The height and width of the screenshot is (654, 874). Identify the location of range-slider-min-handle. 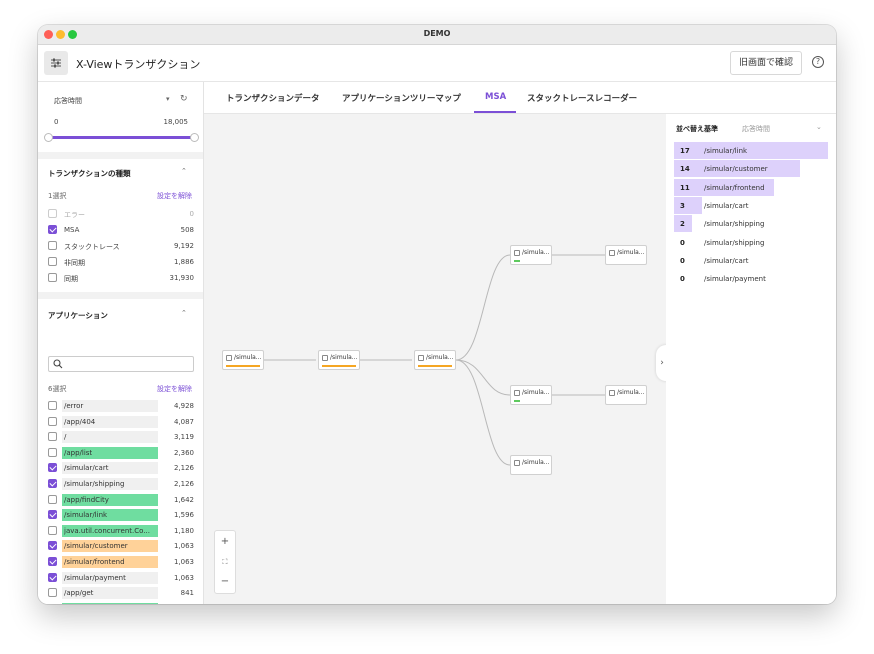
(48, 137).